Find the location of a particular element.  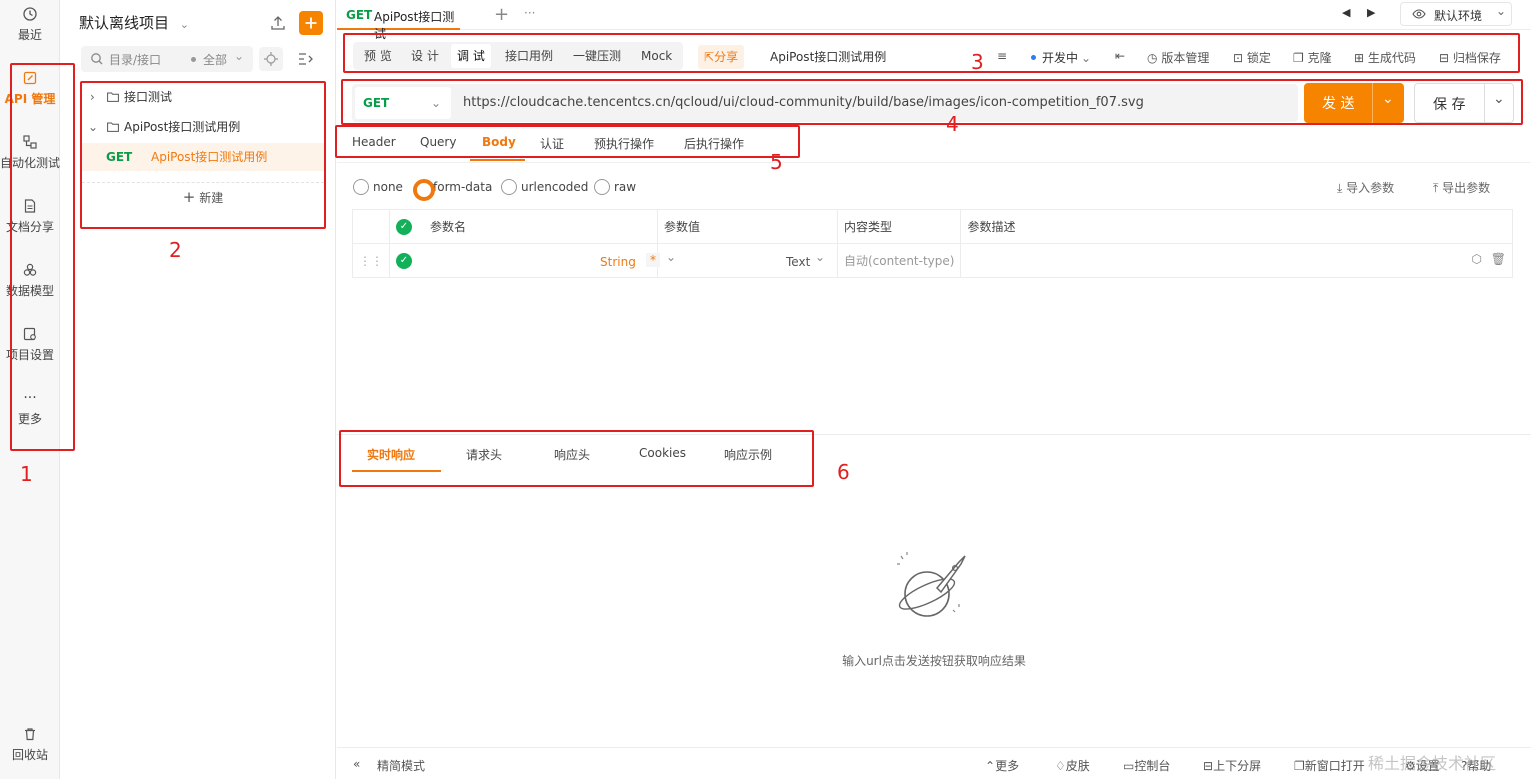

collapse-button is located at coordinates (306, 59).